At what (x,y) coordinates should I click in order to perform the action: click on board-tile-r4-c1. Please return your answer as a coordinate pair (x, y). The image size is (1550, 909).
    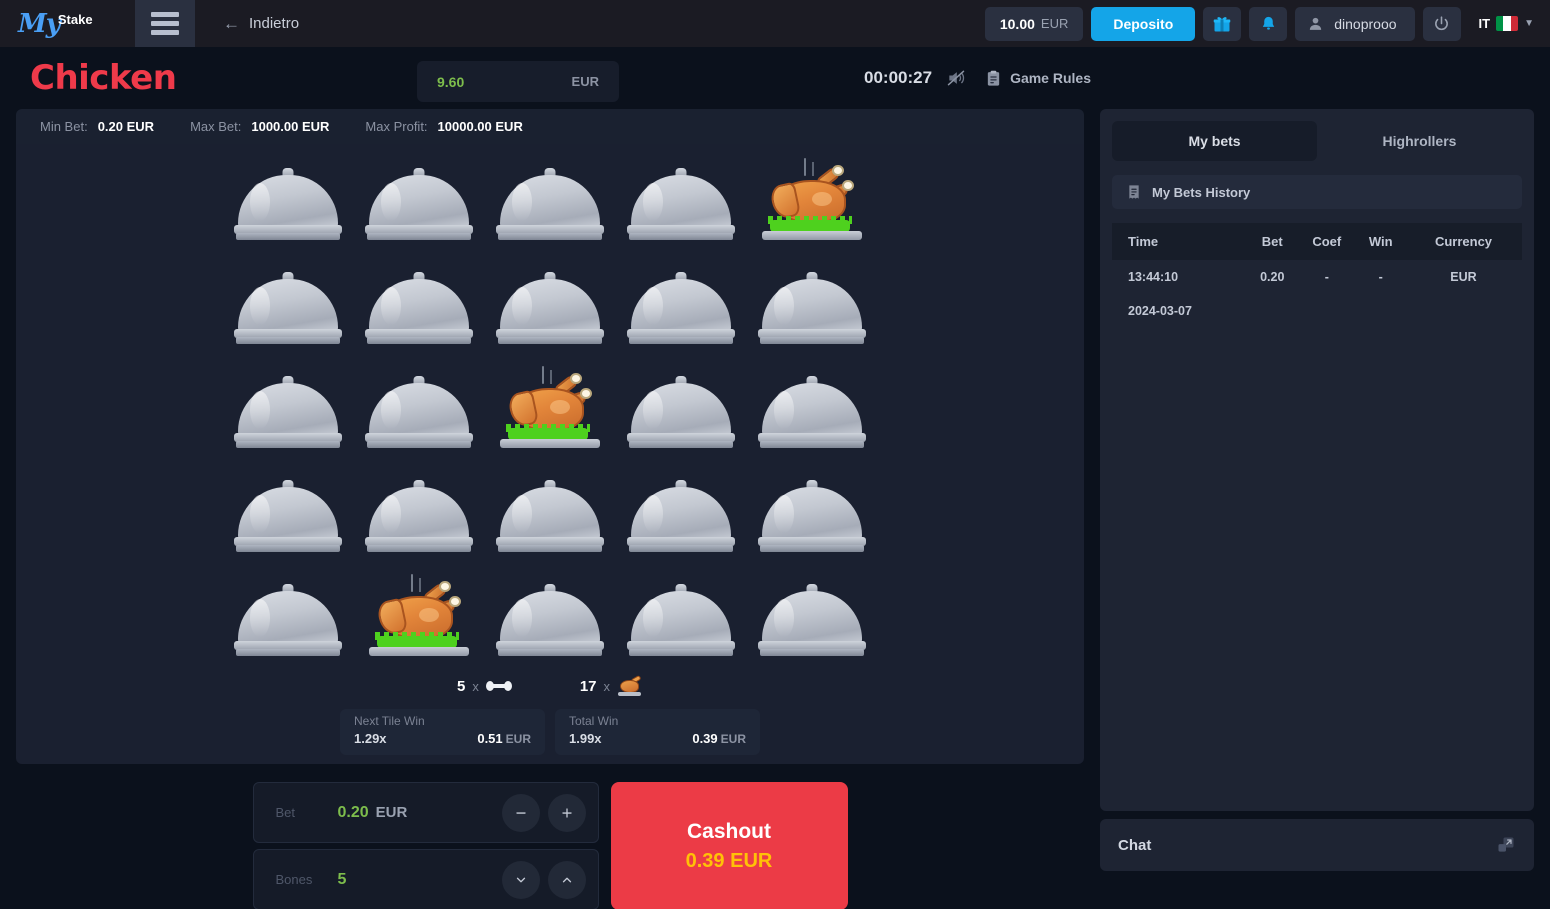
    Looking at the image, I should click on (288, 514).